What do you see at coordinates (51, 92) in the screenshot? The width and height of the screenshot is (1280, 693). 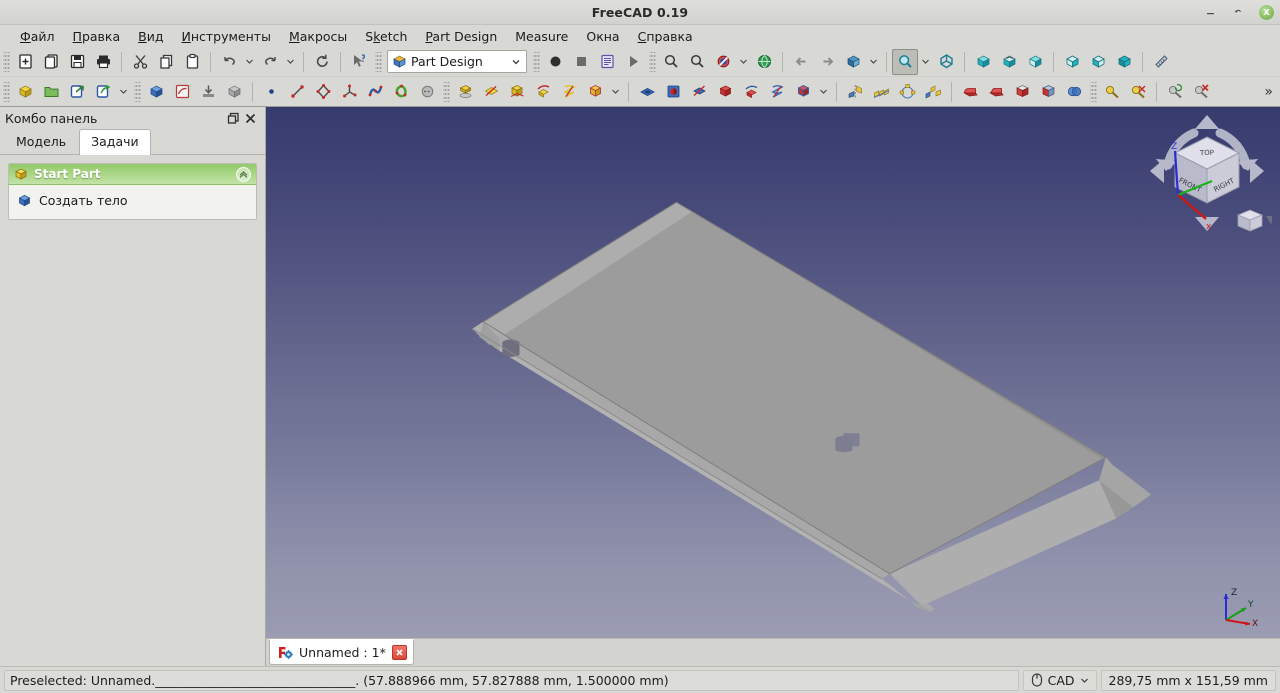 I see `create-group-icon` at bounding box center [51, 92].